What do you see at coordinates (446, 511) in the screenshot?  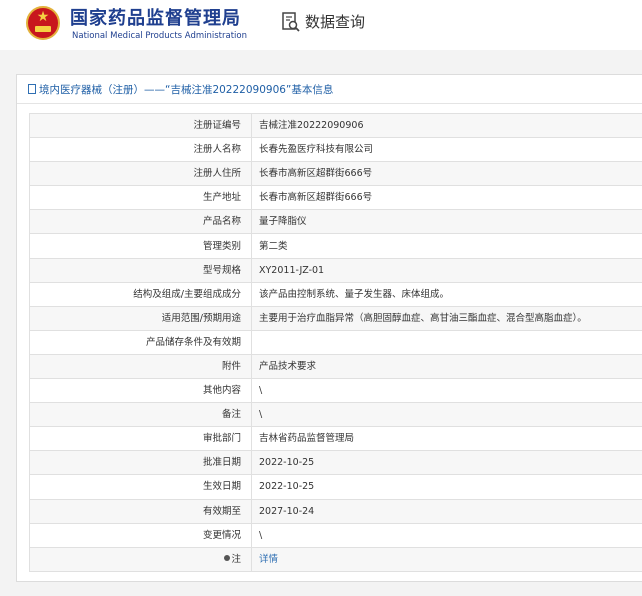 I see `field-value: 2027-10-24` at bounding box center [446, 511].